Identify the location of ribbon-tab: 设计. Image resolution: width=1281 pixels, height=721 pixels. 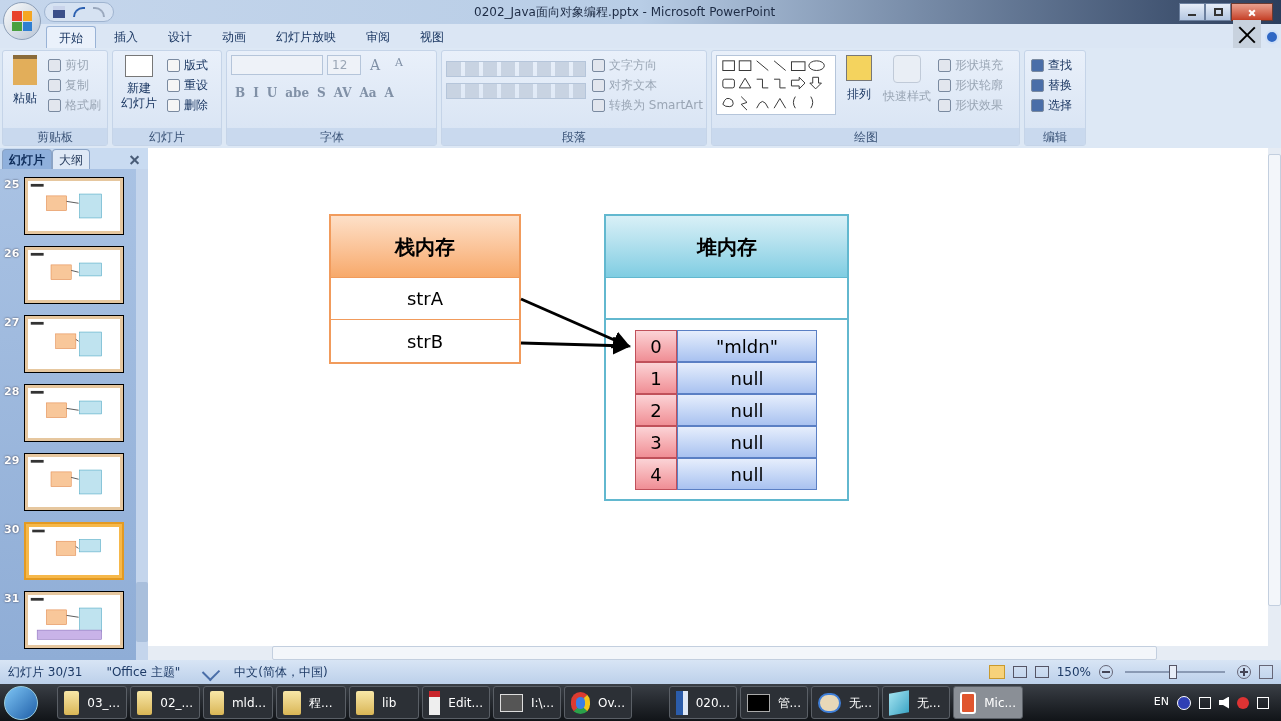
(180, 37).